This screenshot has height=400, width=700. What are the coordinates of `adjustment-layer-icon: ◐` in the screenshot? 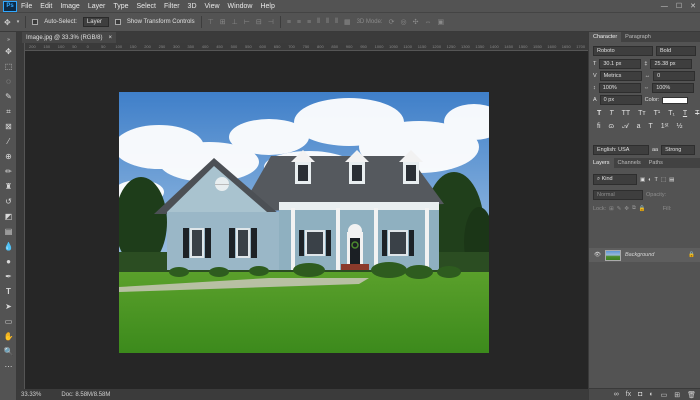 It's located at (651, 394).